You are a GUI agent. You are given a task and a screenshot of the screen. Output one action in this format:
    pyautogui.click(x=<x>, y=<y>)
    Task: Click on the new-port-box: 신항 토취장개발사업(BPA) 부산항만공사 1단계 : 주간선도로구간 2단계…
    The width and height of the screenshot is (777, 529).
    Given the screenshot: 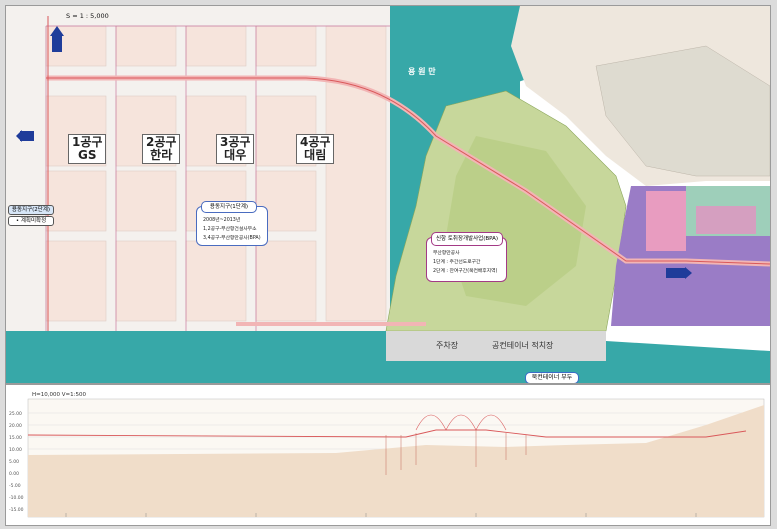 What is the action you would take?
    pyautogui.click(x=466, y=257)
    